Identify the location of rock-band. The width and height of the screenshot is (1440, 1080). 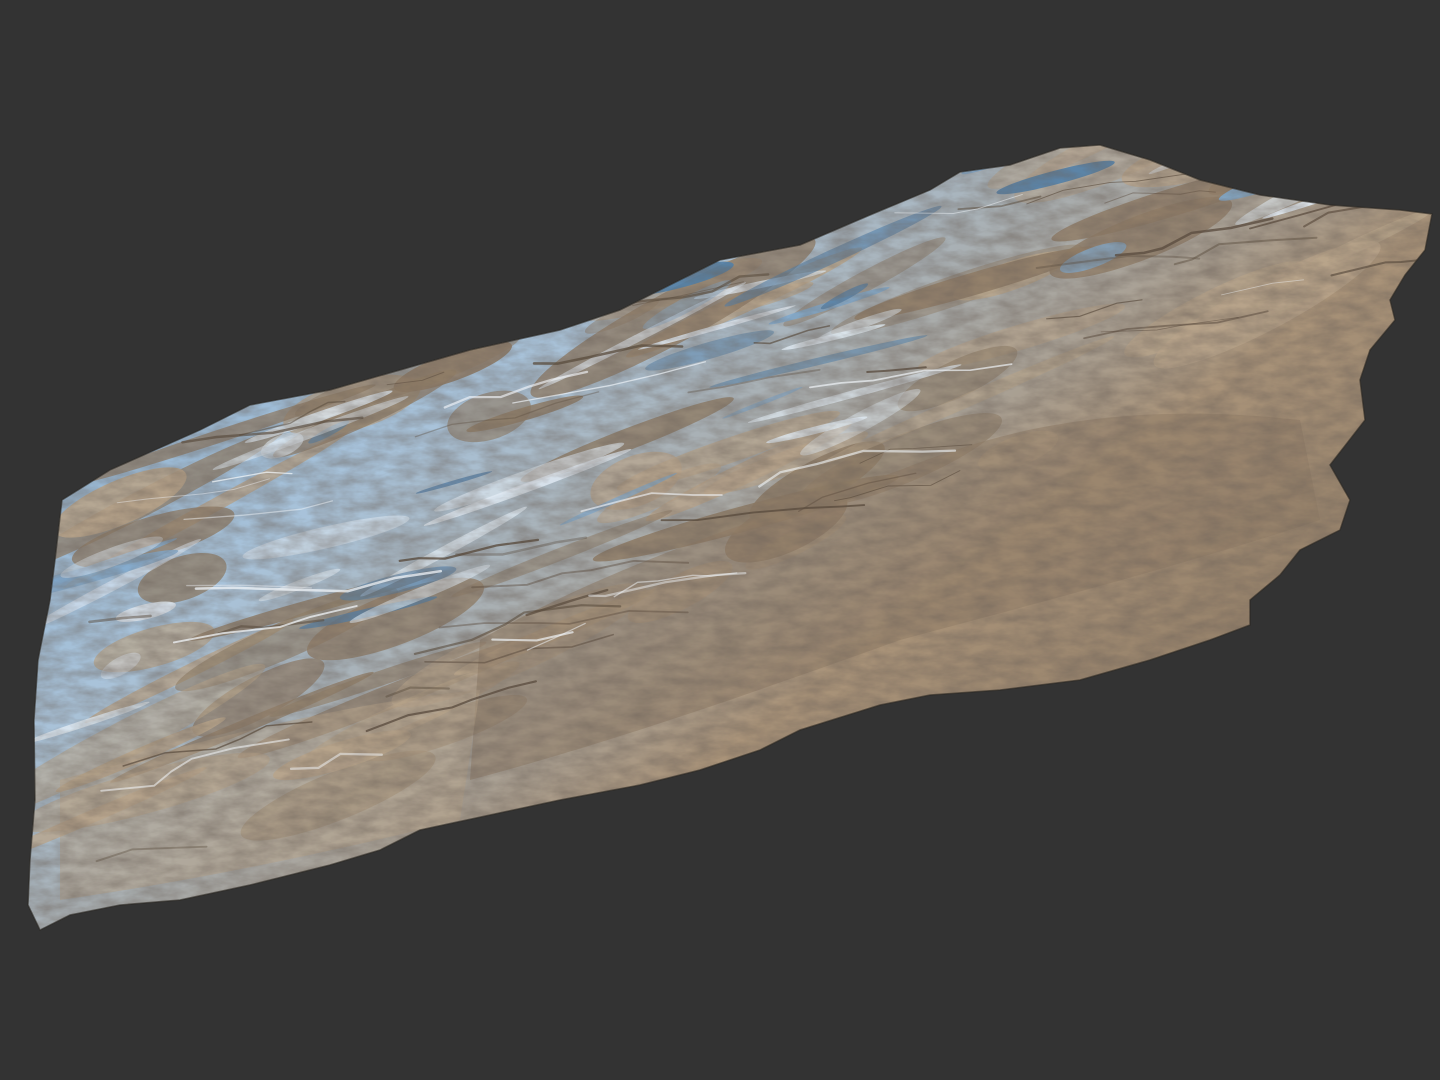
(1320, 170).